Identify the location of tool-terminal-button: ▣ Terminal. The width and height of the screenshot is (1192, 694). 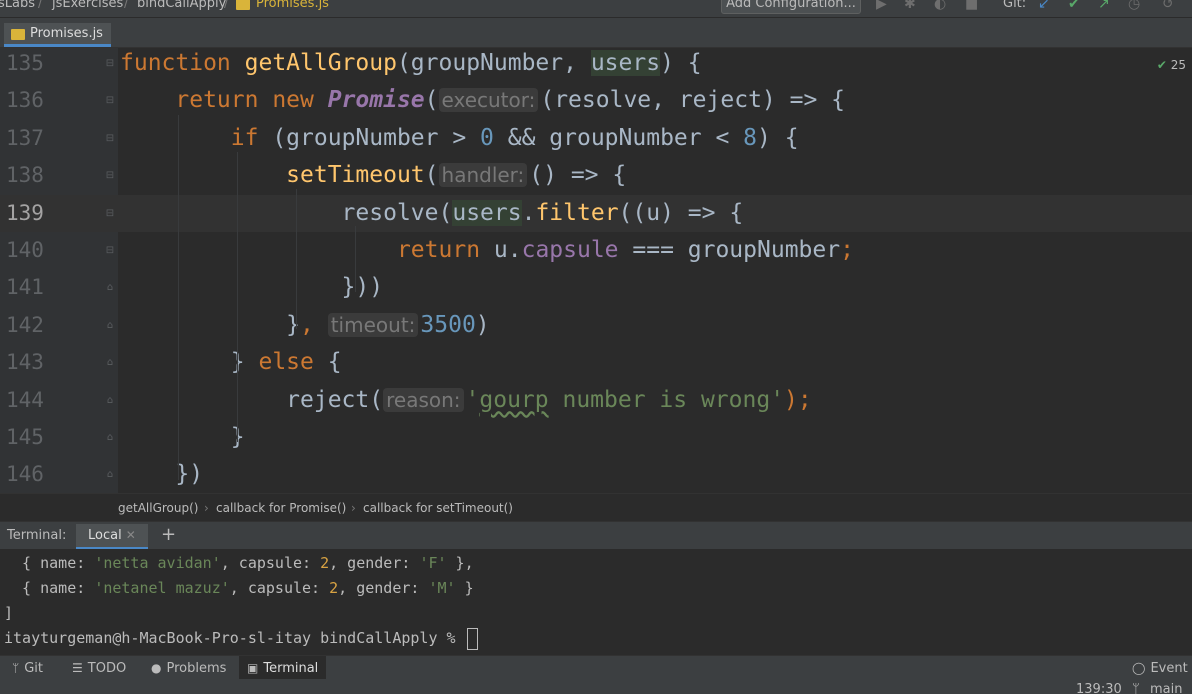
(283, 668).